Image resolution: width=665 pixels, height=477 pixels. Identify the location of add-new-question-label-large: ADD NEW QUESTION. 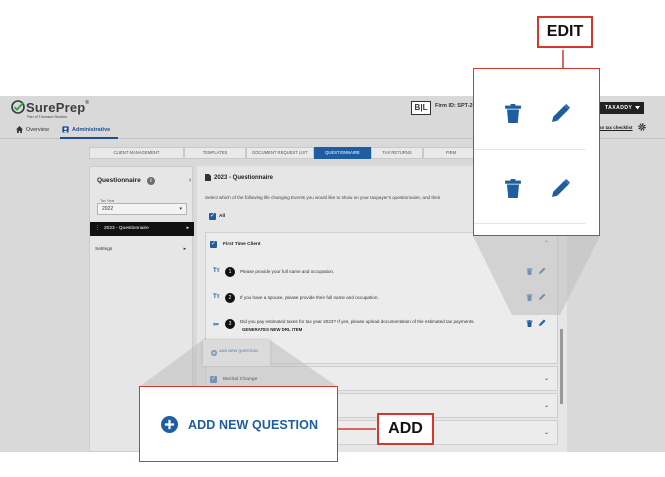
(253, 425).